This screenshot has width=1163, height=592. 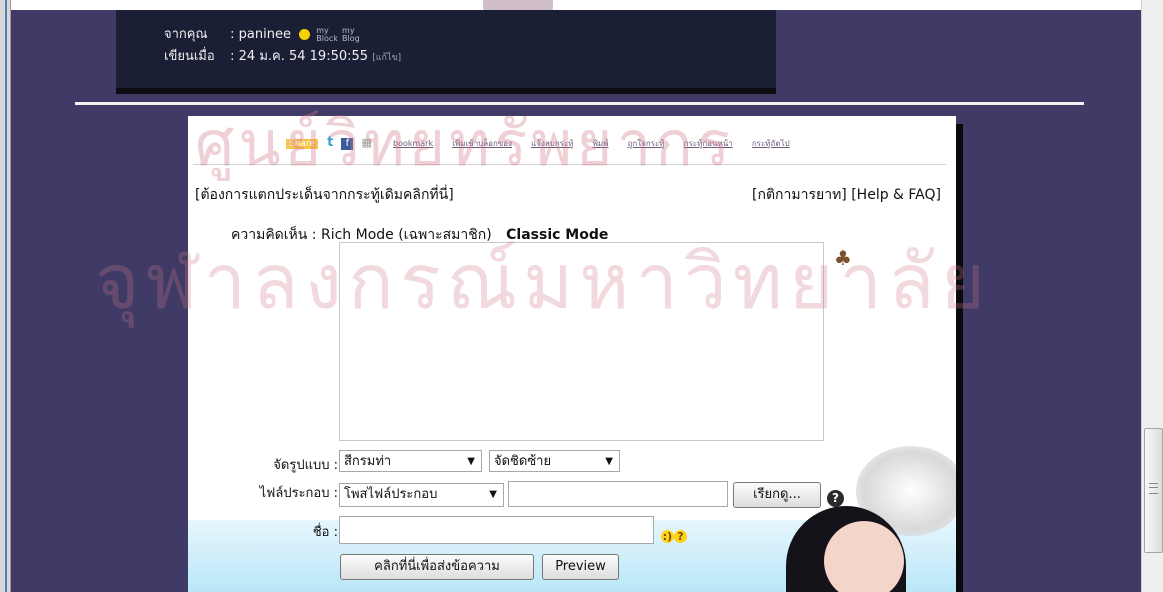 I want to click on watermark-text-line1: ศูนย์วิทยทรัพยากร, so click(x=465, y=143).